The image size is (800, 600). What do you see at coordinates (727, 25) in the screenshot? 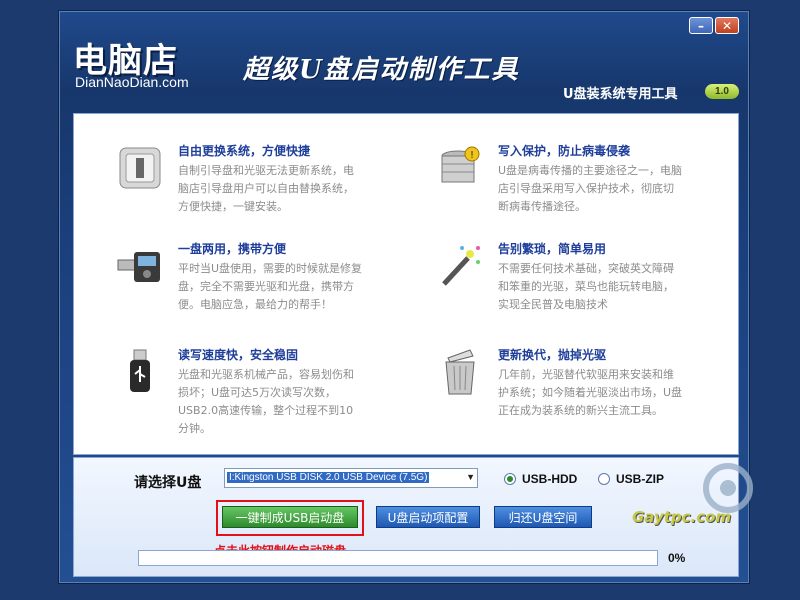
I see `close-button: ✕` at bounding box center [727, 25].